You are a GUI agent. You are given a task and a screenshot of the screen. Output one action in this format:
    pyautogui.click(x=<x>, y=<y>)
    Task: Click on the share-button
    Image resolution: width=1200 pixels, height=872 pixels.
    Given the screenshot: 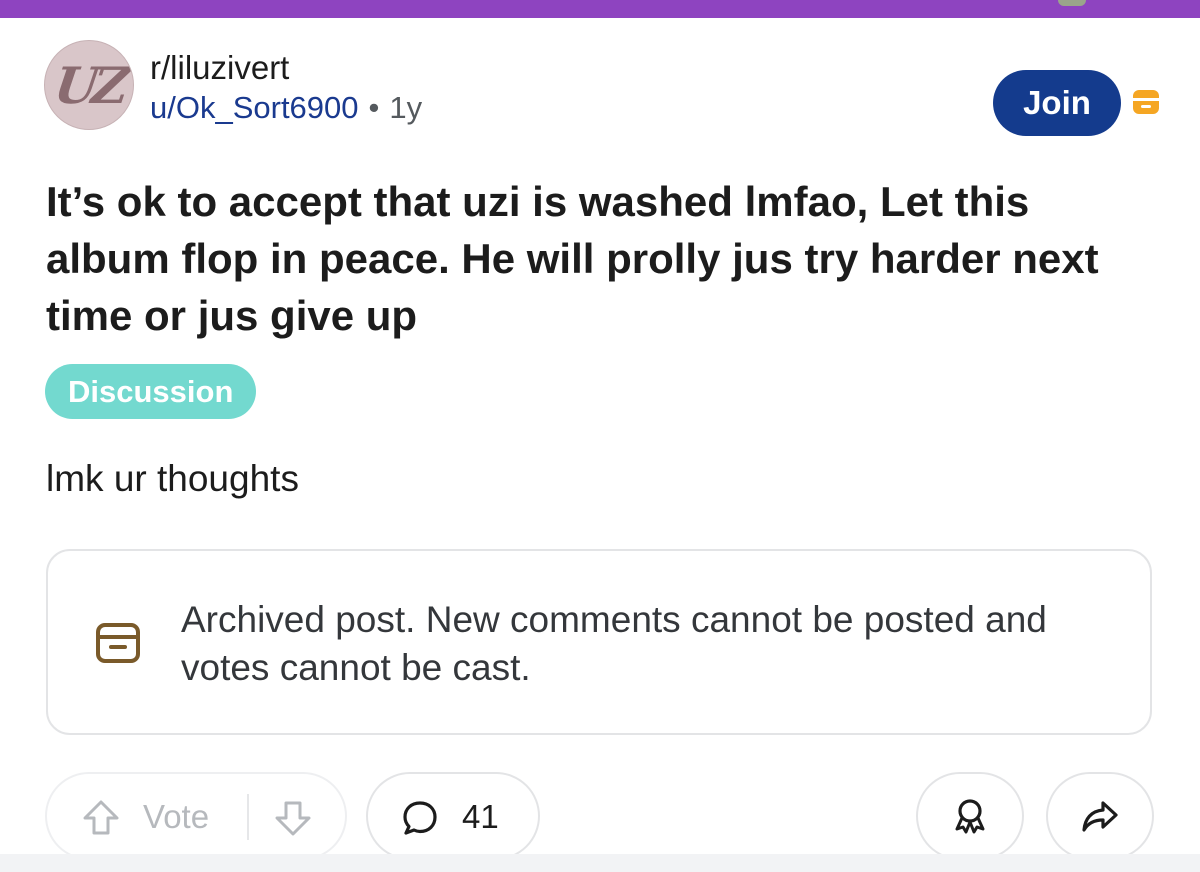 What is the action you would take?
    pyautogui.click(x=1100, y=816)
    